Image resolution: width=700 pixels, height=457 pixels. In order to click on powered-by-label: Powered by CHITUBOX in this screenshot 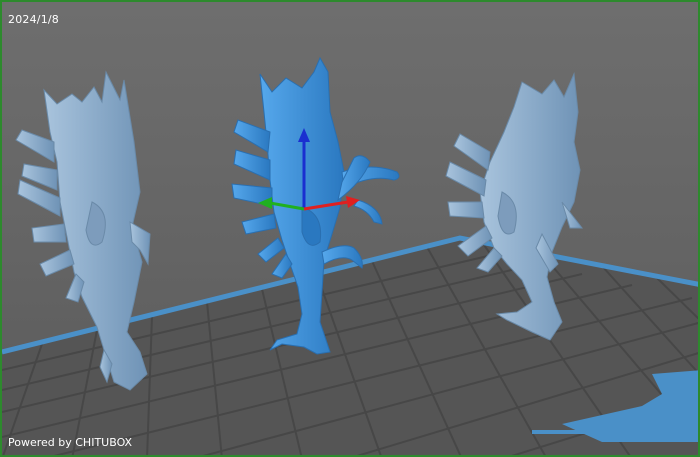, I will do `click(70, 442)`.